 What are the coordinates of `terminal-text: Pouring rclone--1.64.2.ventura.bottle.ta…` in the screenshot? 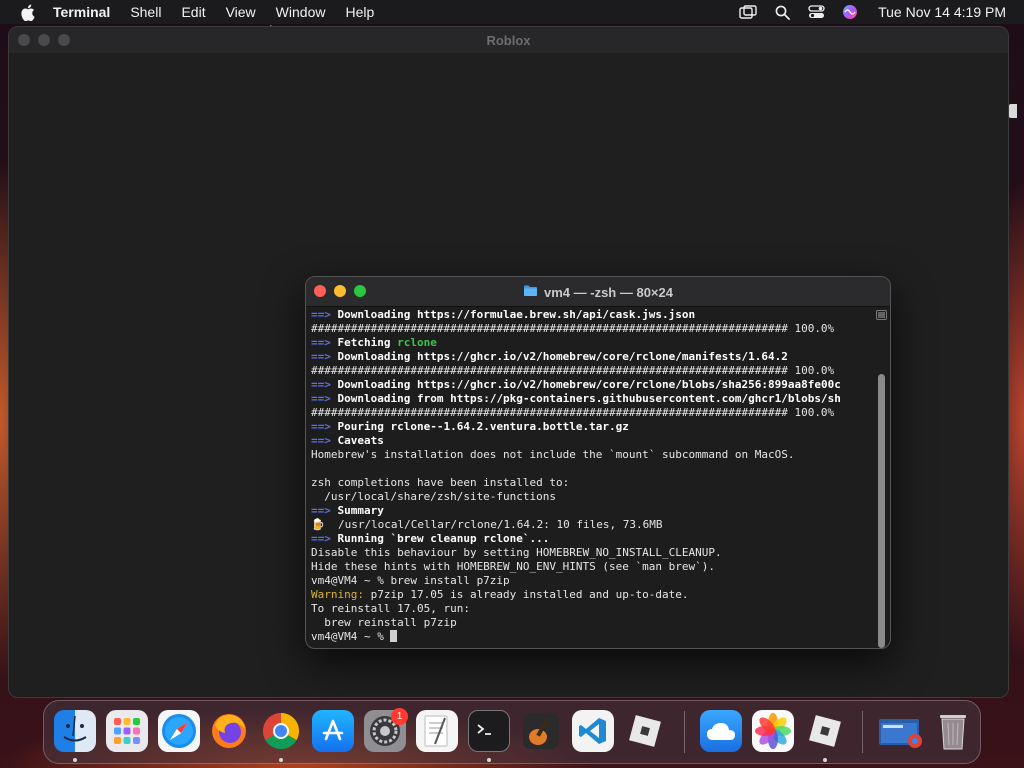 It's located at (479, 426).